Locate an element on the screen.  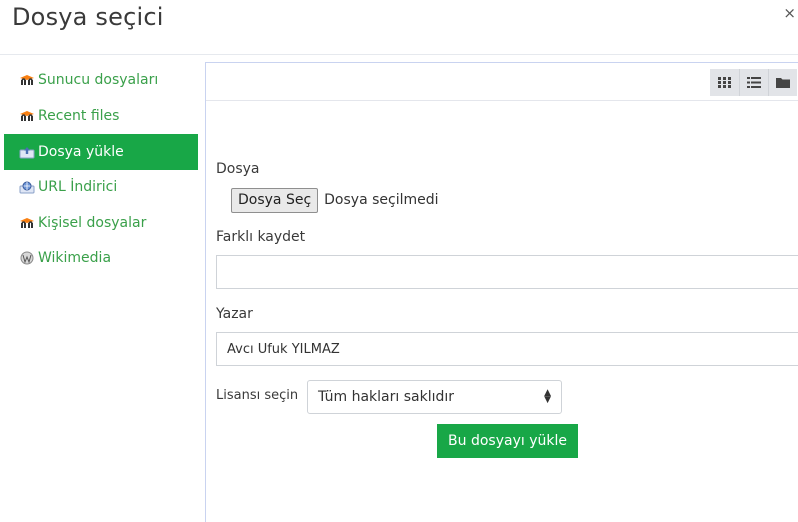
sidebar-item-label: Wikimedia is located at coordinates (75, 258).